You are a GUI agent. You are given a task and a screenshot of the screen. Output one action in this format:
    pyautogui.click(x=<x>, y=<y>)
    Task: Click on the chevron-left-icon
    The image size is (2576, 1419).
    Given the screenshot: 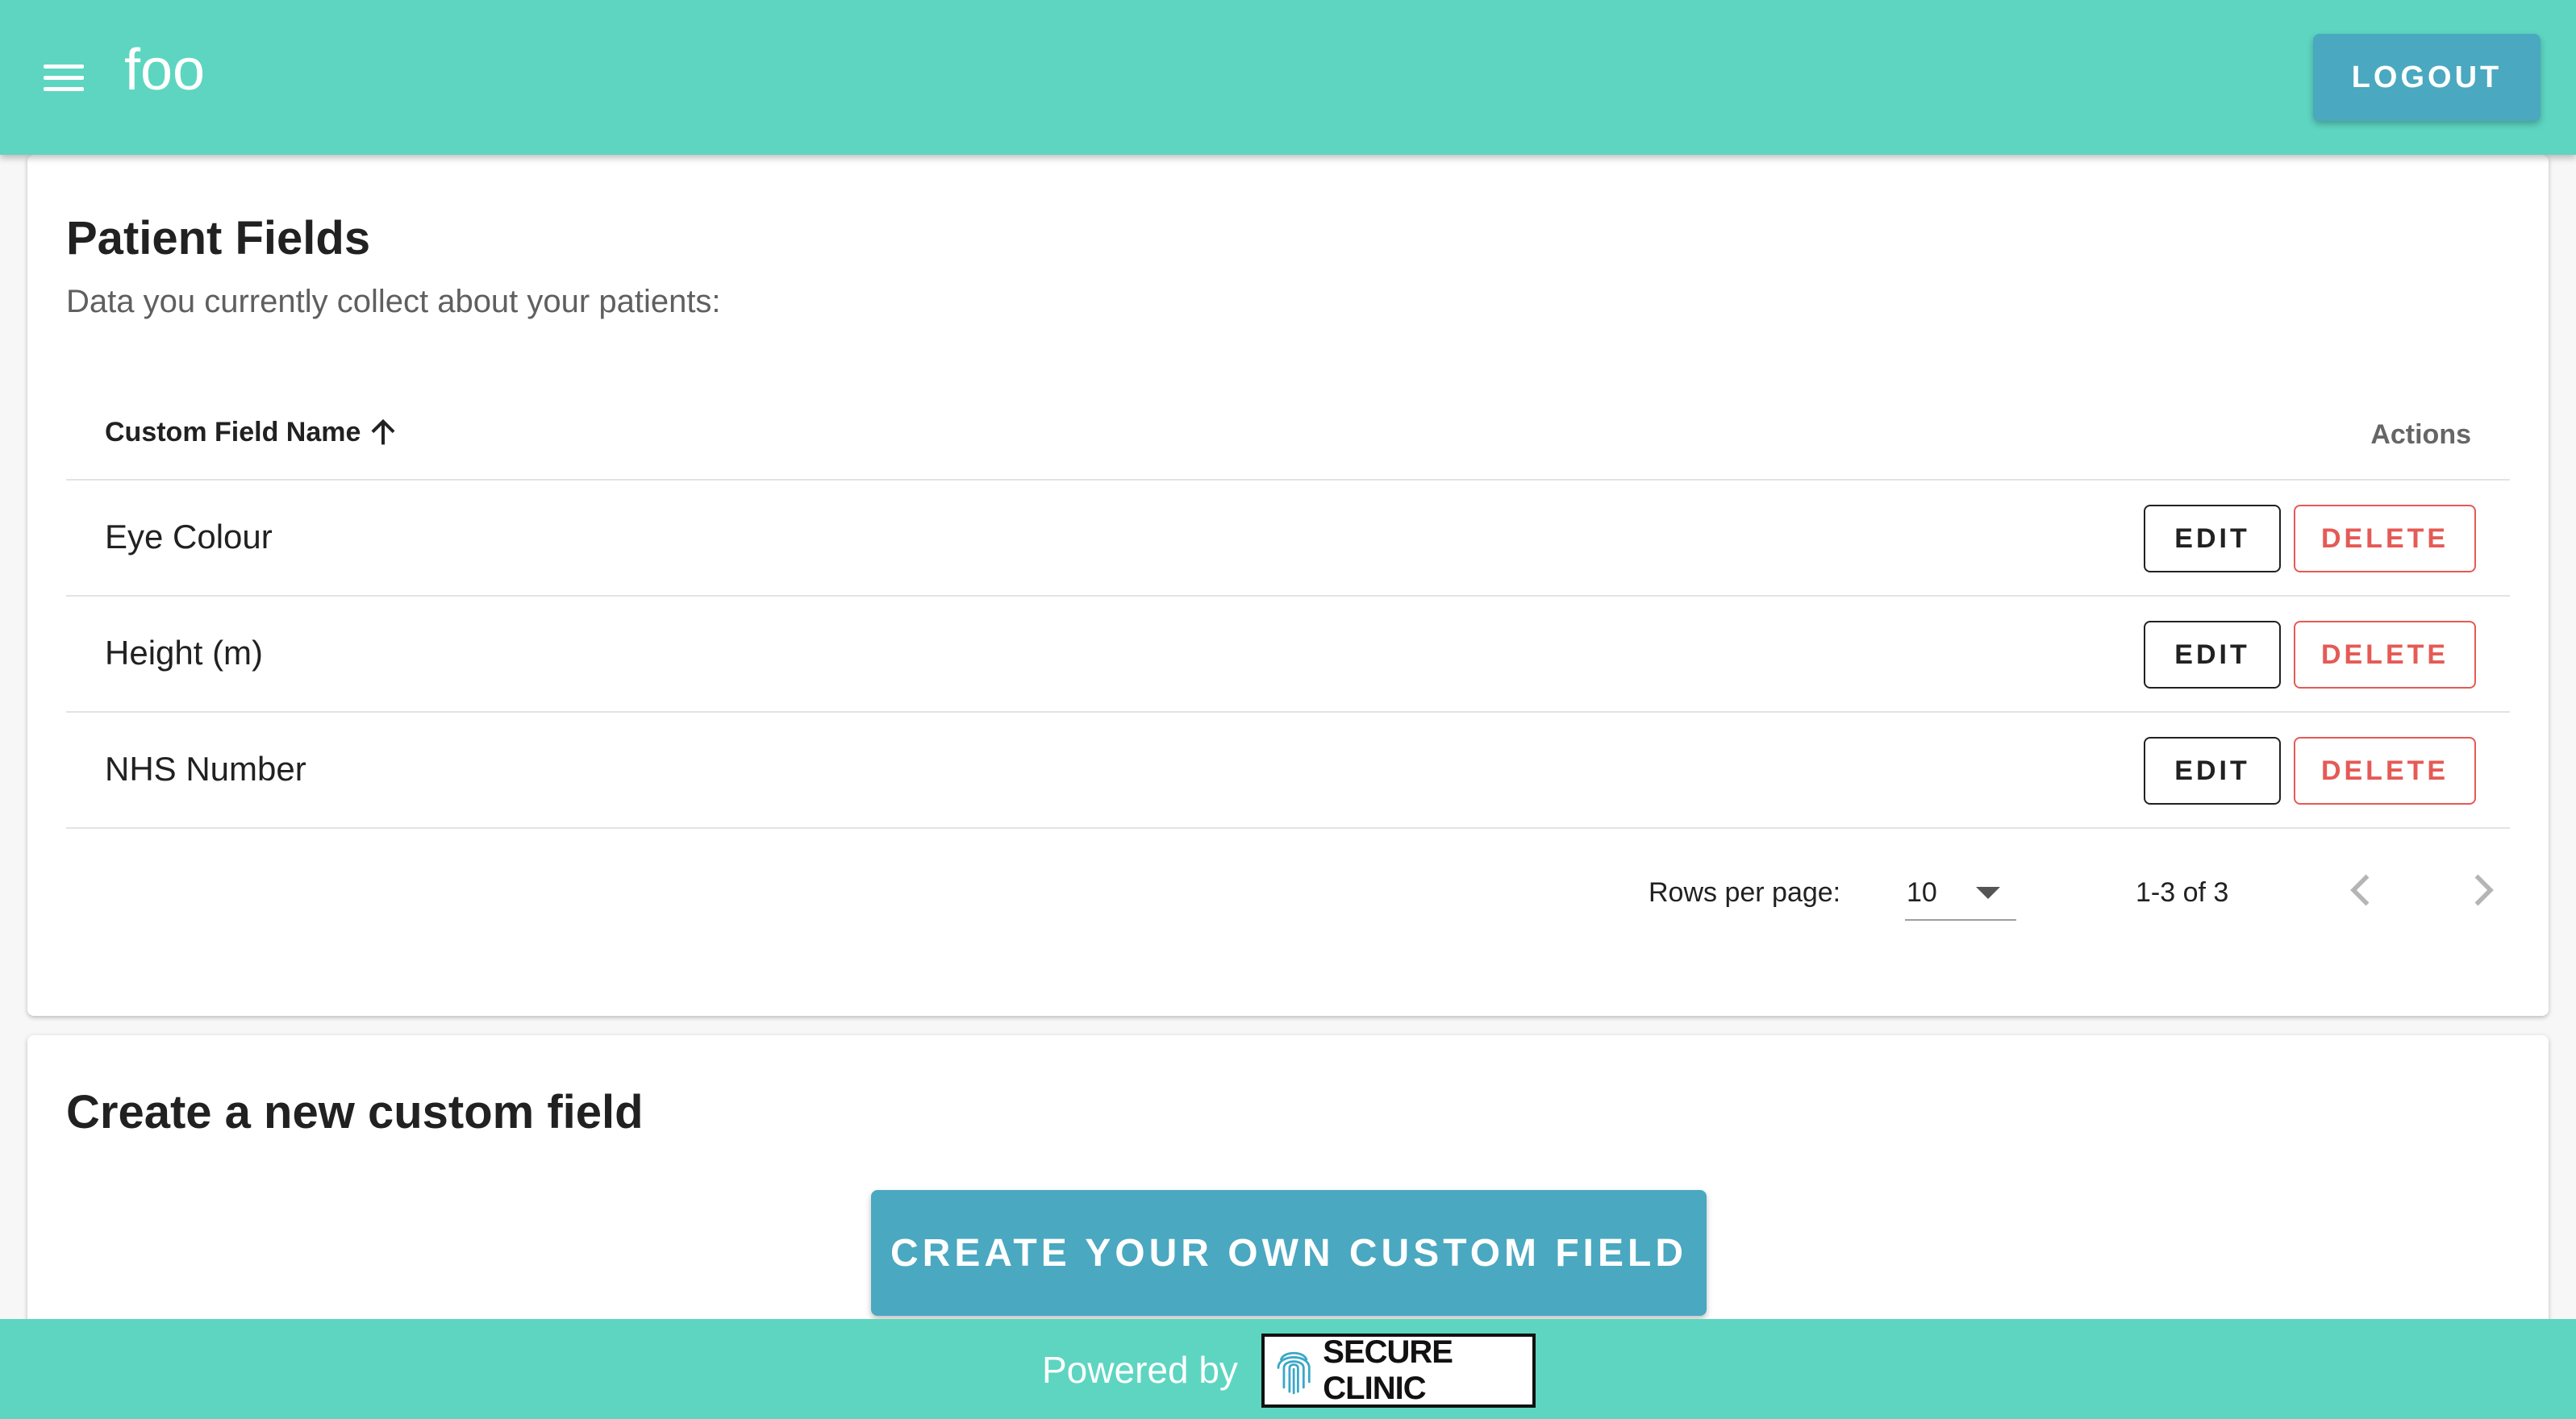 What is the action you would take?
    pyautogui.click(x=2361, y=890)
    